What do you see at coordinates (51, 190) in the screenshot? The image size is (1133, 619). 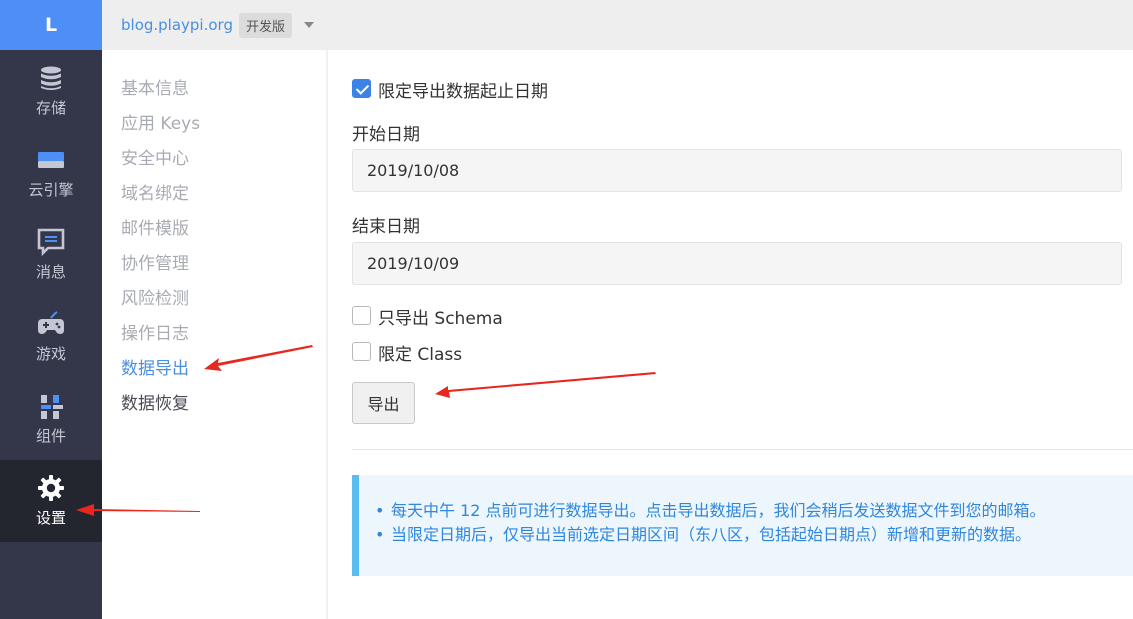 I see `nav-label: 云引擎` at bounding box center [51, 190].